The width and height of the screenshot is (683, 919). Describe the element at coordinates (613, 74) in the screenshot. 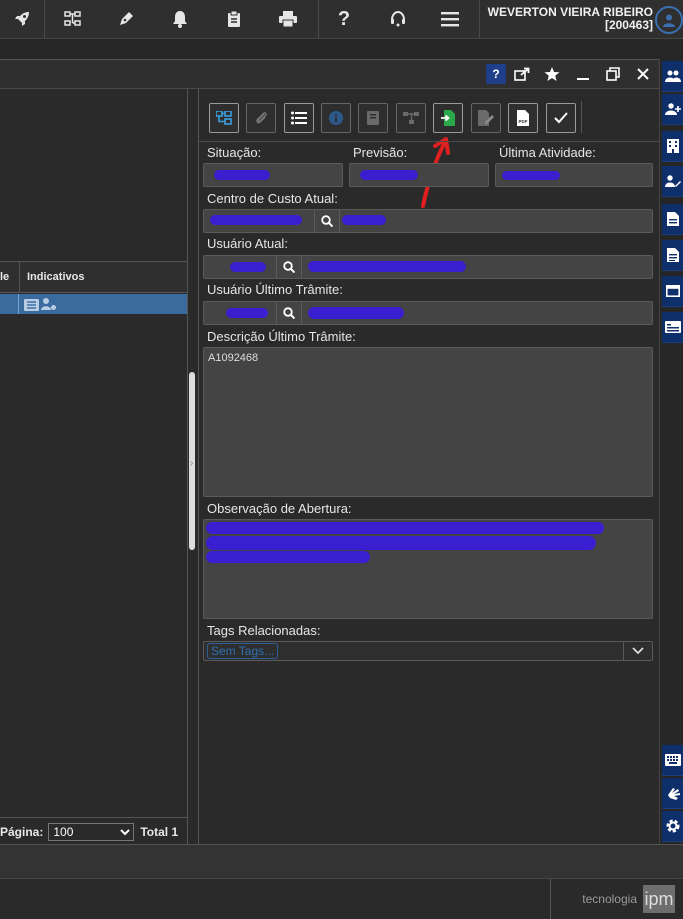

I see `restore-icon` at that location.